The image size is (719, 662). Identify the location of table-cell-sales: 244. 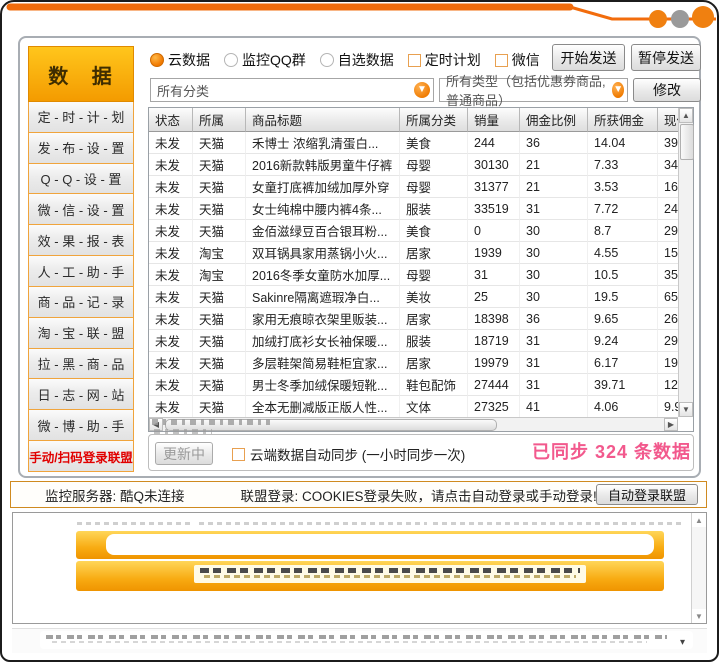
(494, 143).